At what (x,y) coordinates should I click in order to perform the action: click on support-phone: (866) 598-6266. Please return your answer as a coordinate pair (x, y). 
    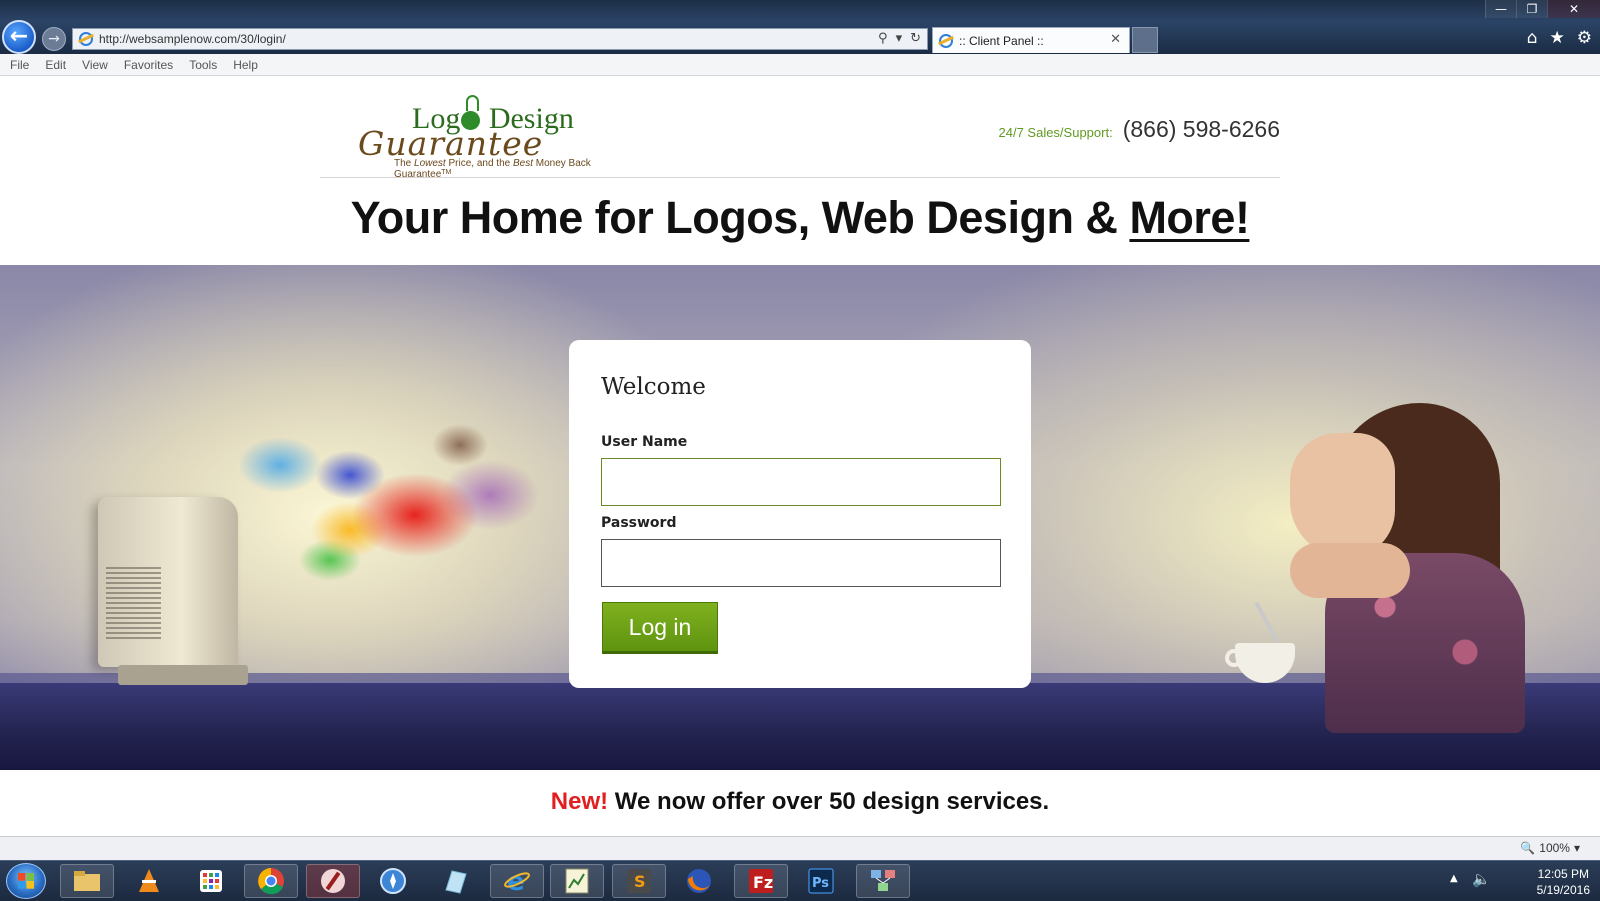
    Looking at the image, I should click on (1201, 129).